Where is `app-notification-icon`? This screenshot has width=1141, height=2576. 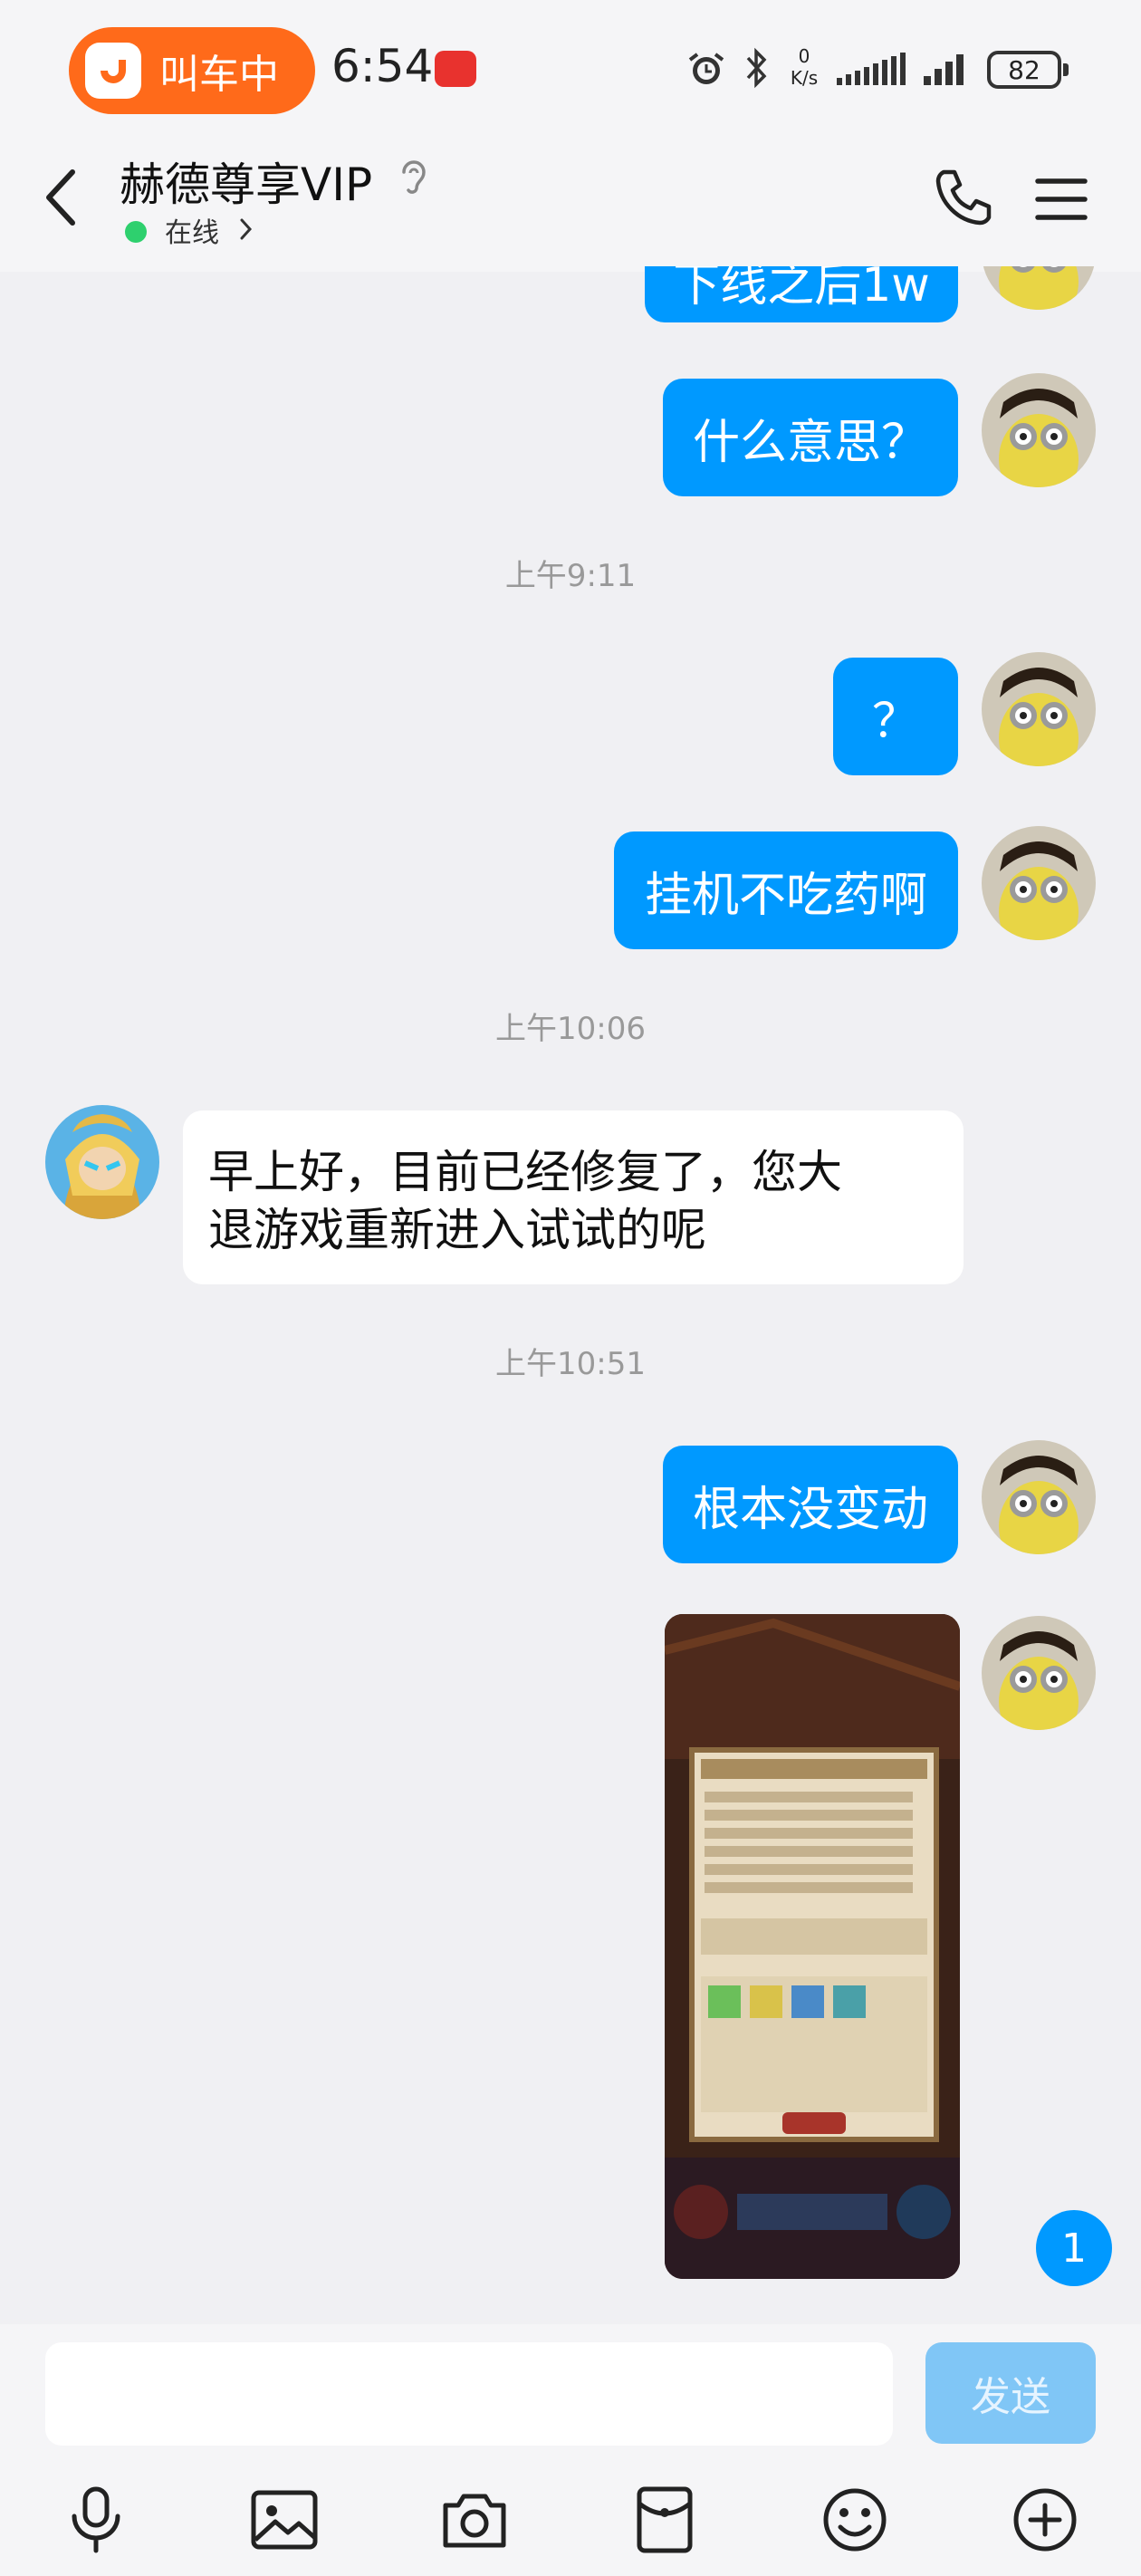
app-notification-icon is located at coordinates (455, 69).